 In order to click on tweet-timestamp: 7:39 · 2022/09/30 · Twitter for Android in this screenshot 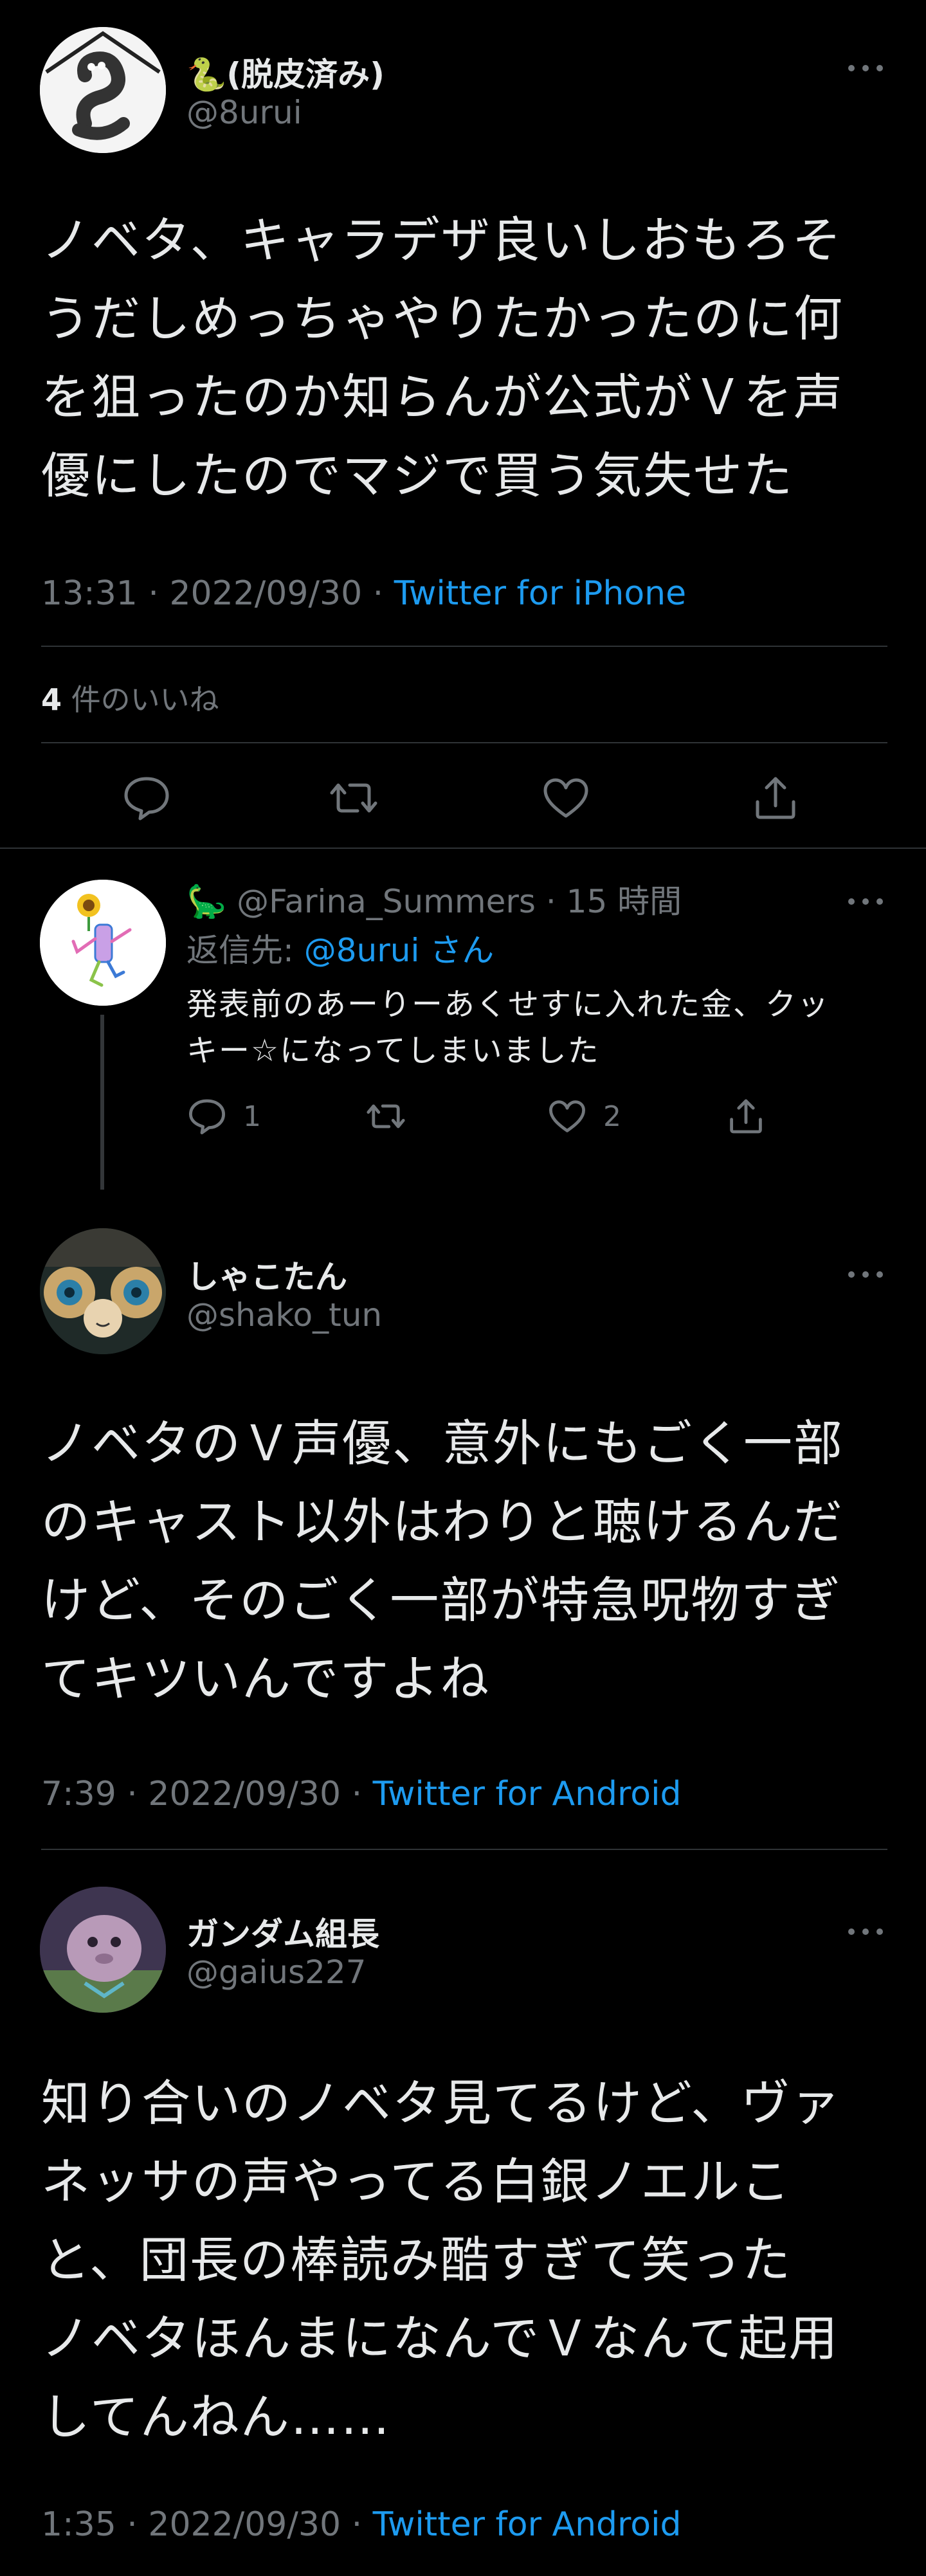, I will do `click(362, 1794)`.